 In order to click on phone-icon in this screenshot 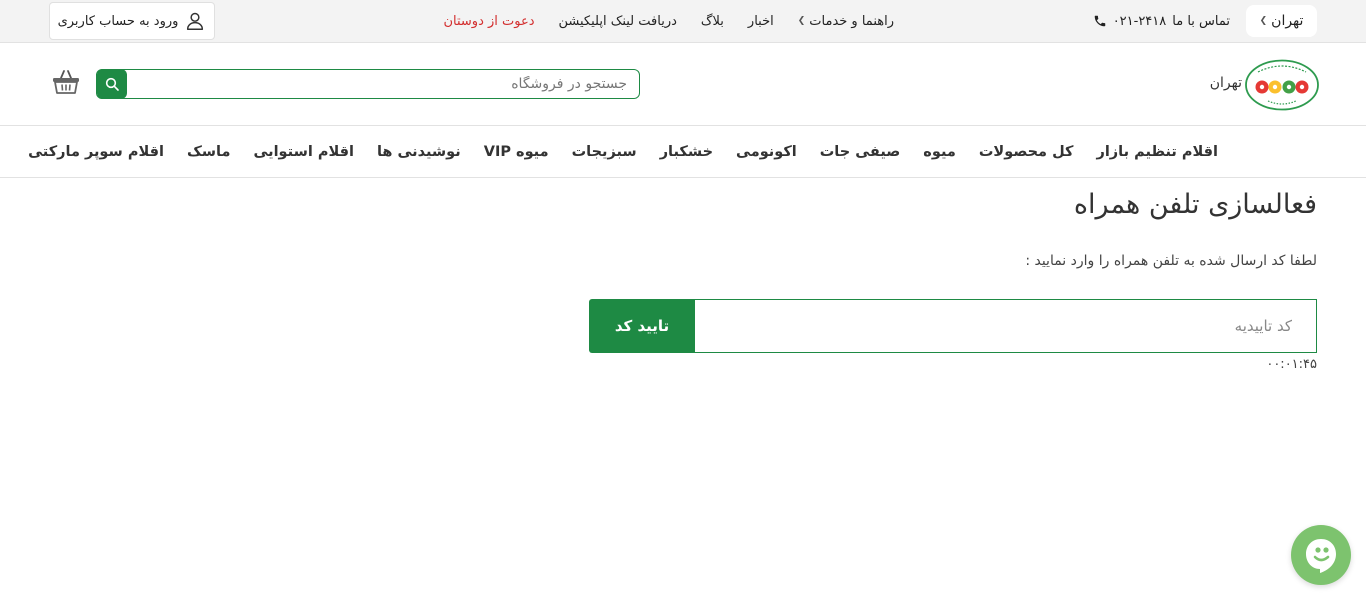, I will do `click(1099, 21)`.